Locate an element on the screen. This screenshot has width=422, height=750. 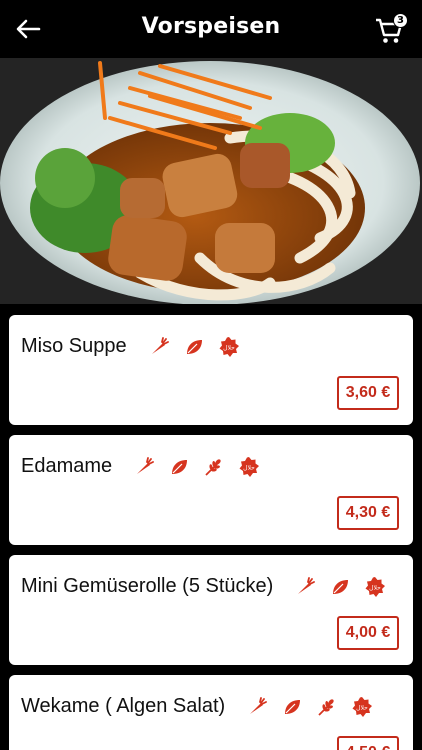
top-app-bar: Vorspeisen 3 is located at coordinates (211, 29).